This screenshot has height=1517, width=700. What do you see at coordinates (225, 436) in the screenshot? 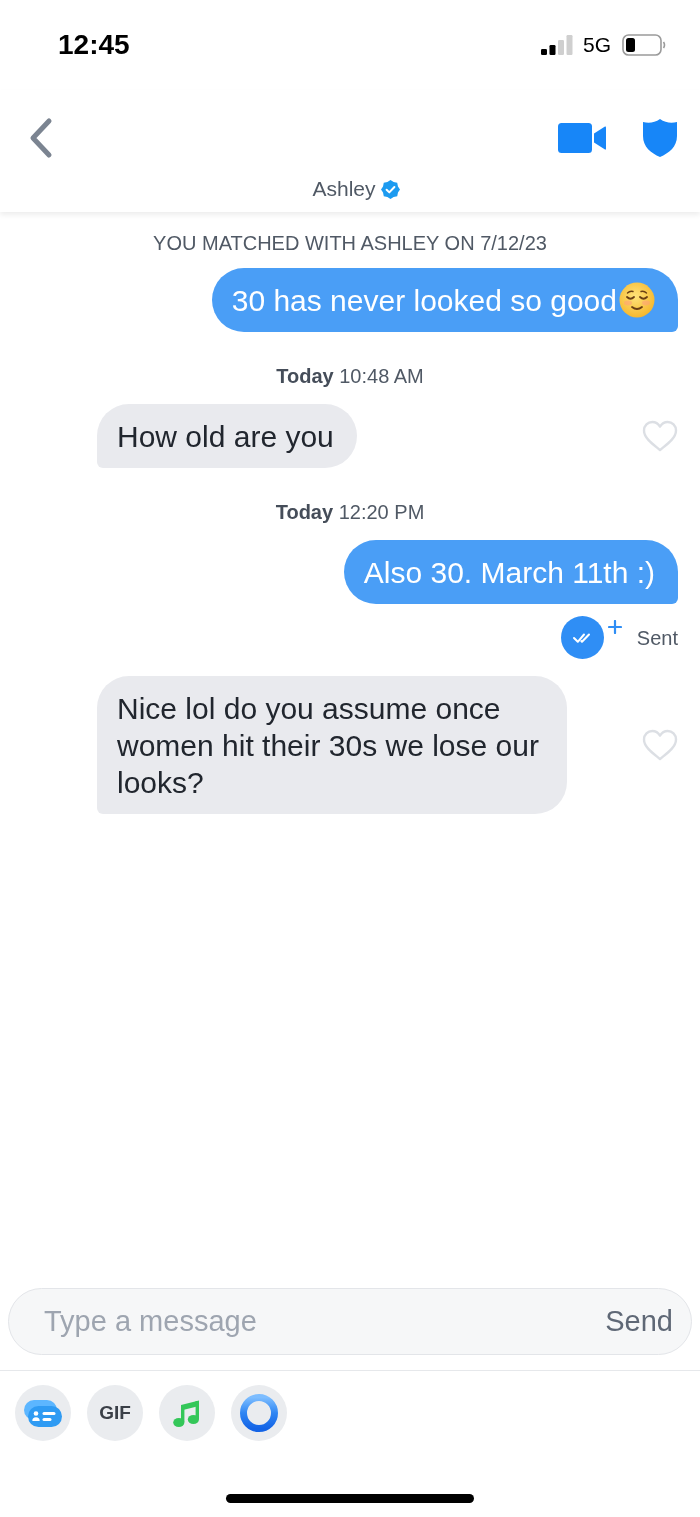
I see `message-text: How old are you` at bounding box center [225, 436].